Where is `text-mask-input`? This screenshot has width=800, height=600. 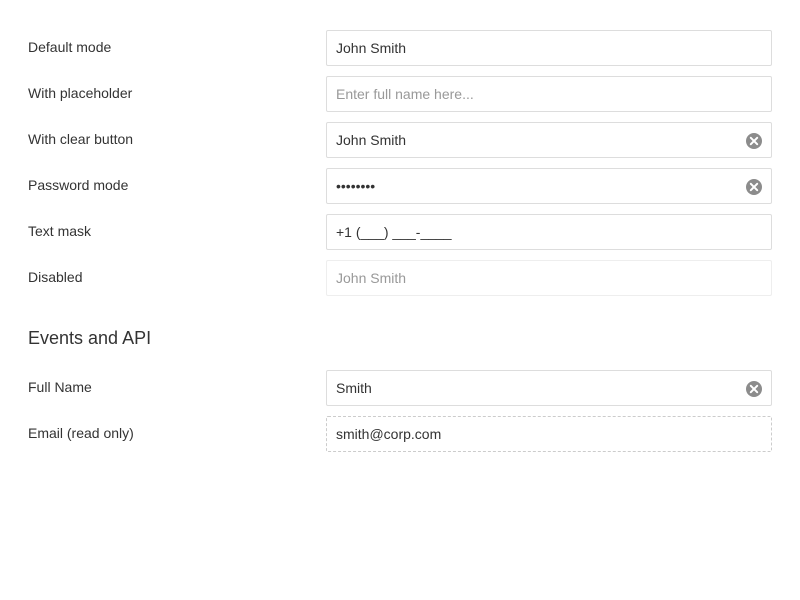 text-mask-input is located at coordinates (549, 232).